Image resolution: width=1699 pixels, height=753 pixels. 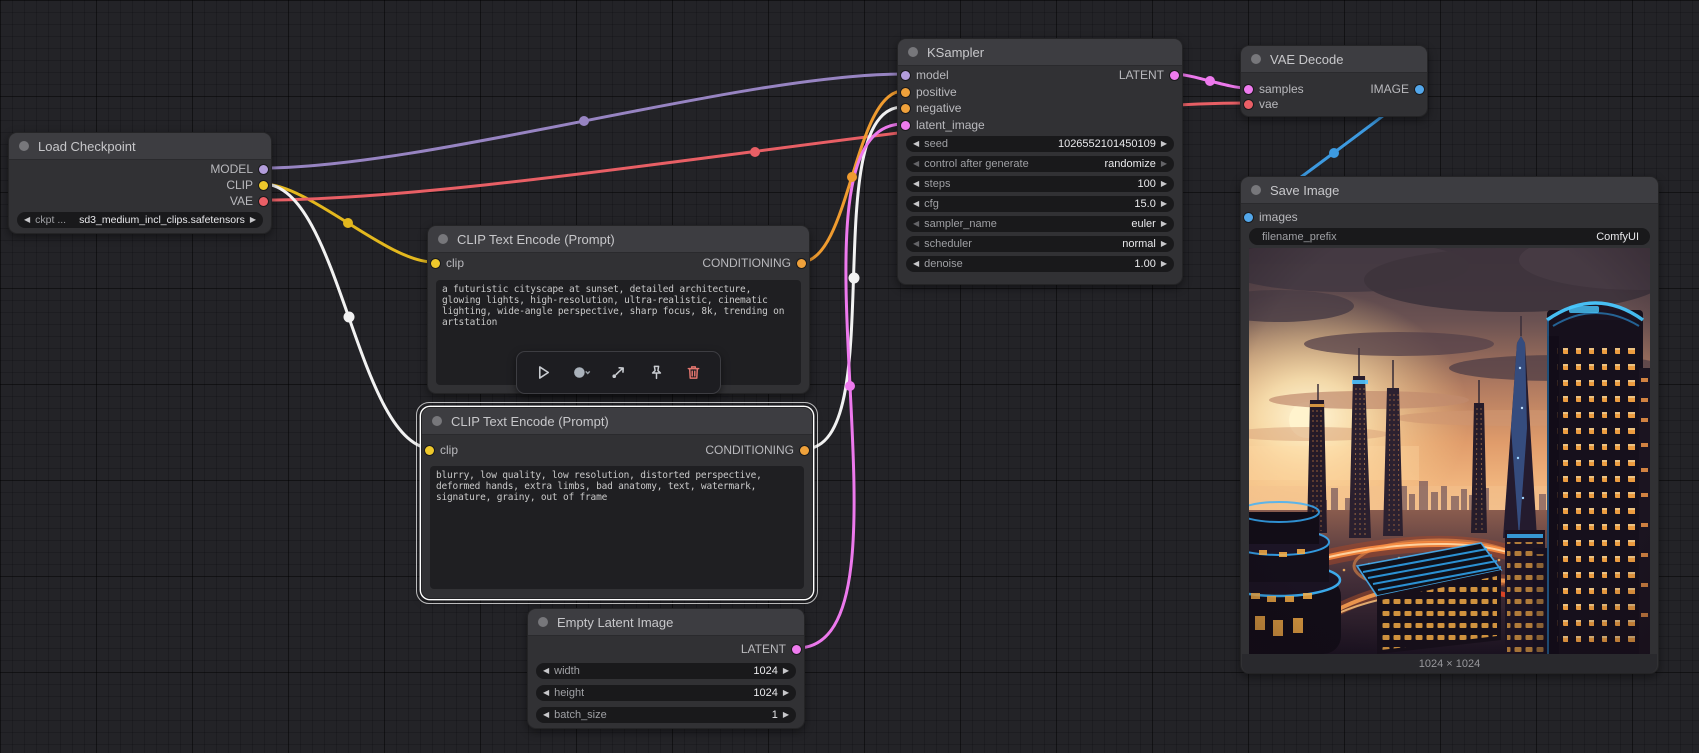 What do you see at coordinates (1334, 81) in the screenshot?
I see `node-vae-decode: VAE Decode samples vae IMAGE` at bounding box center [1334, 81].